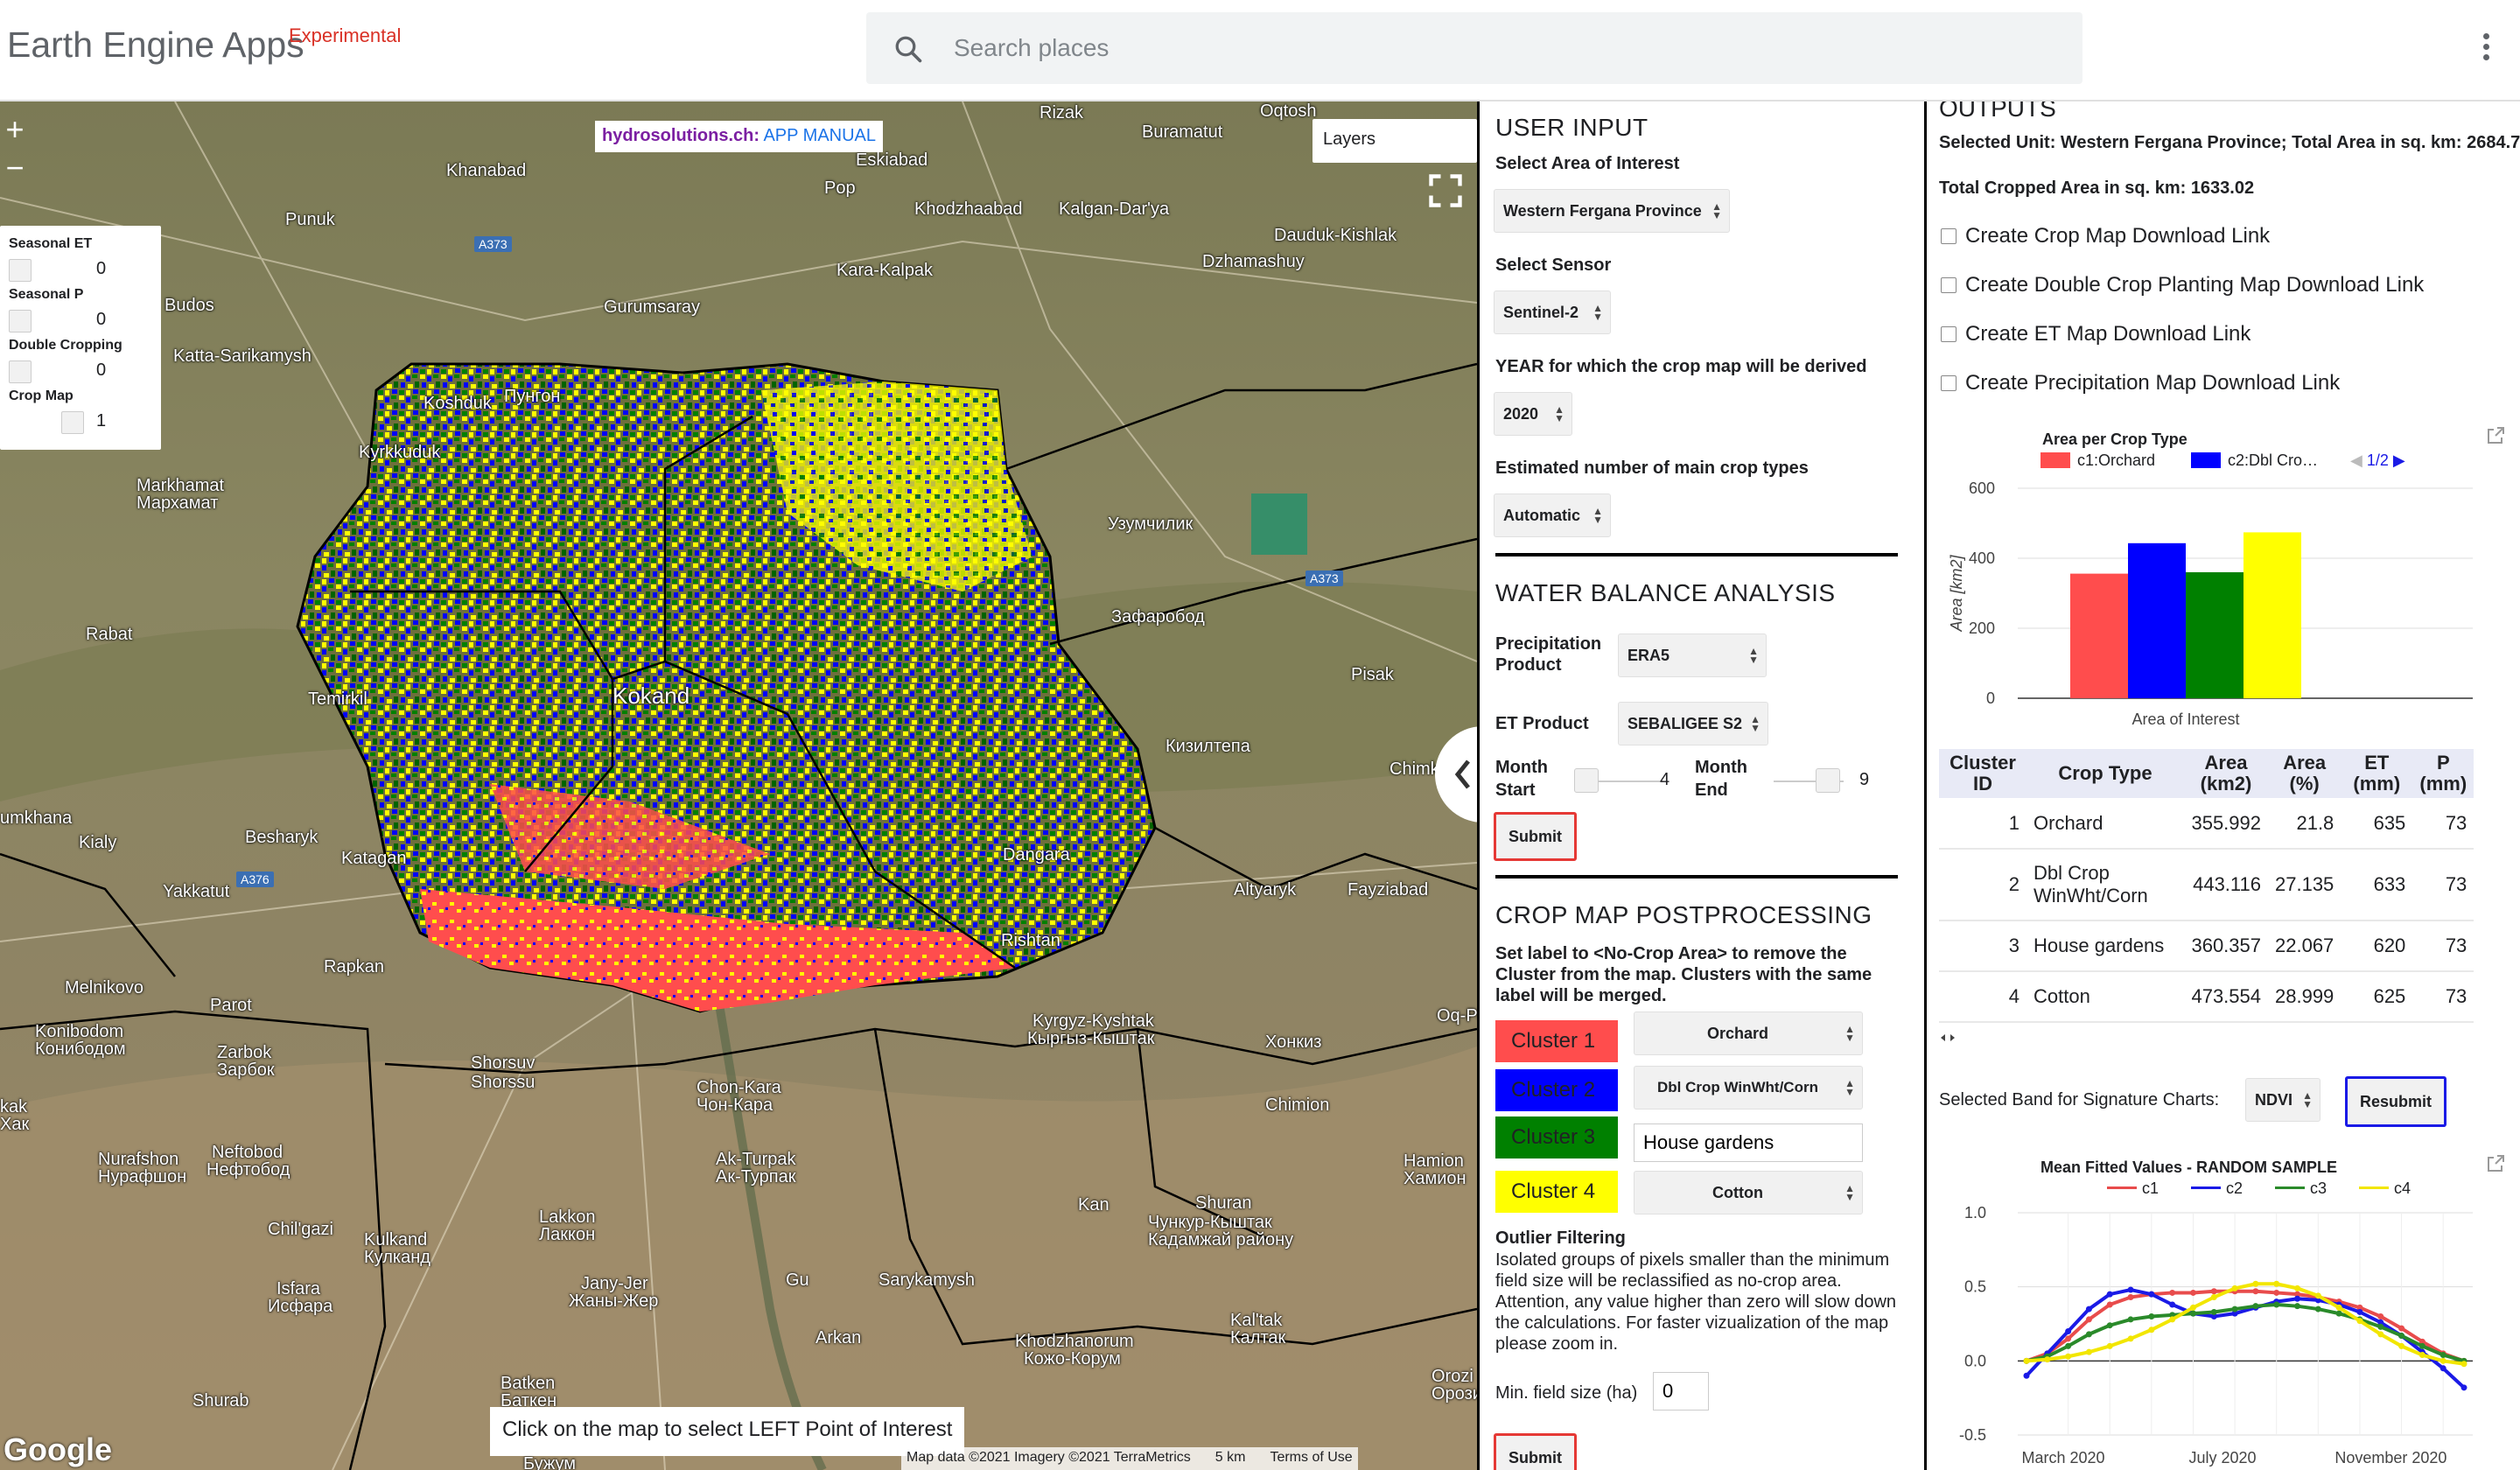 Image resolution: width=2520 pixels, height=1470 pixels. I want to click on y-tick-label: 600, so click(1982, 488).